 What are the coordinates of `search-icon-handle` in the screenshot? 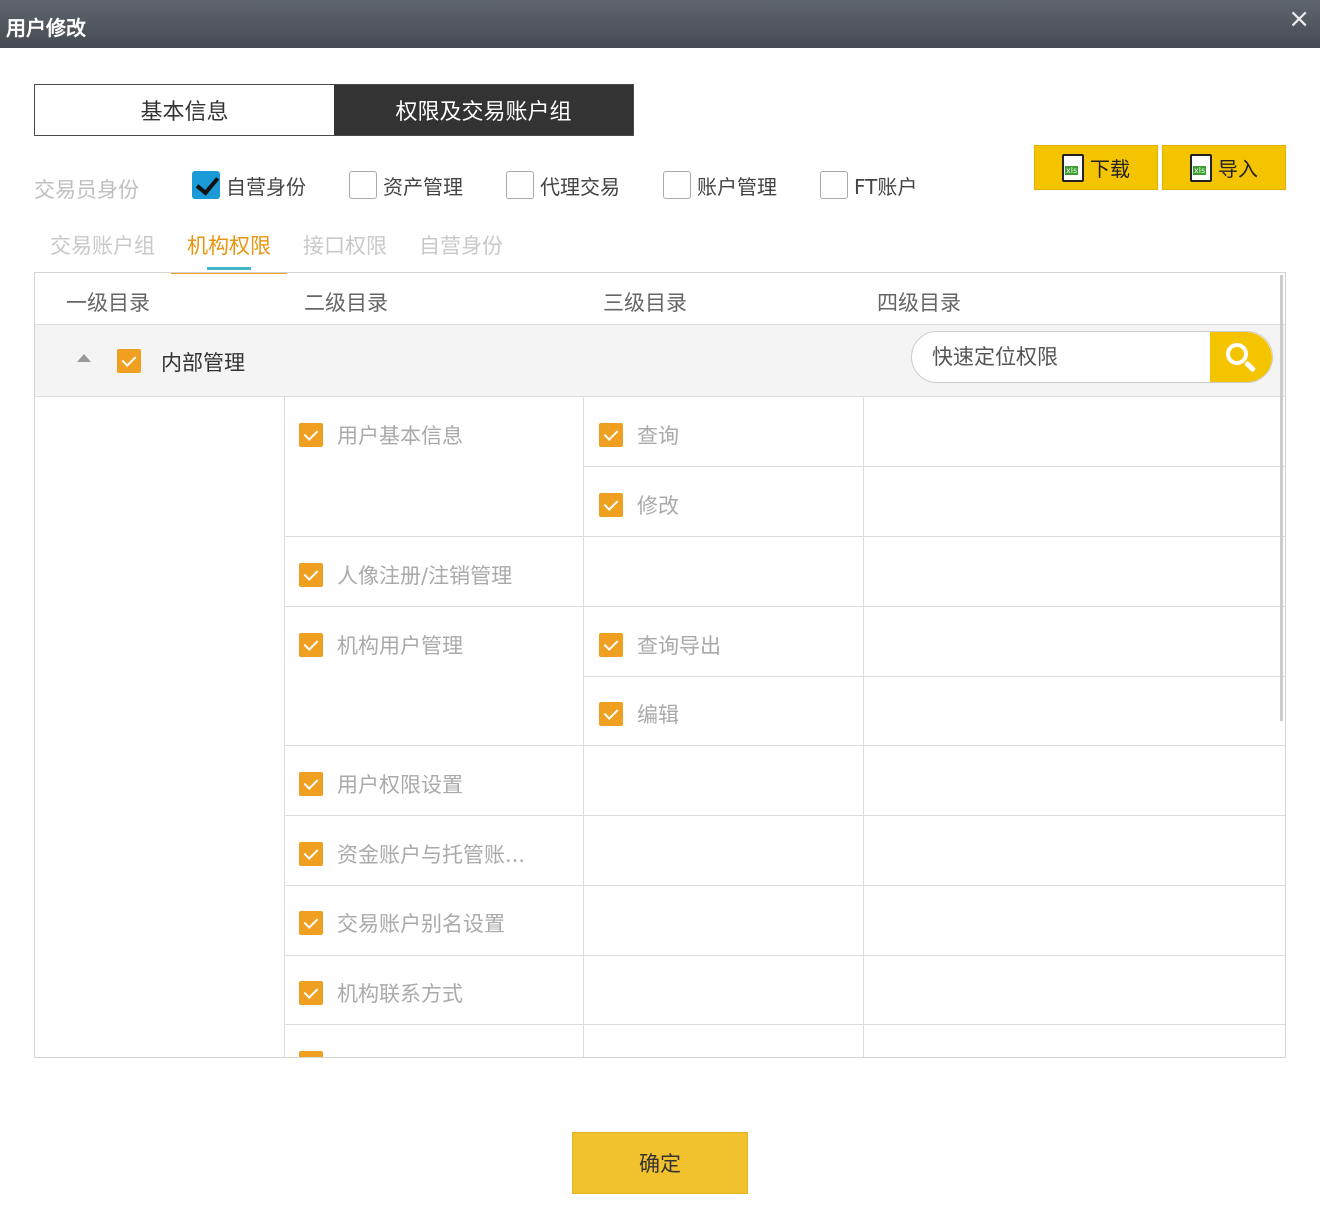 It's located at (1250, 366).